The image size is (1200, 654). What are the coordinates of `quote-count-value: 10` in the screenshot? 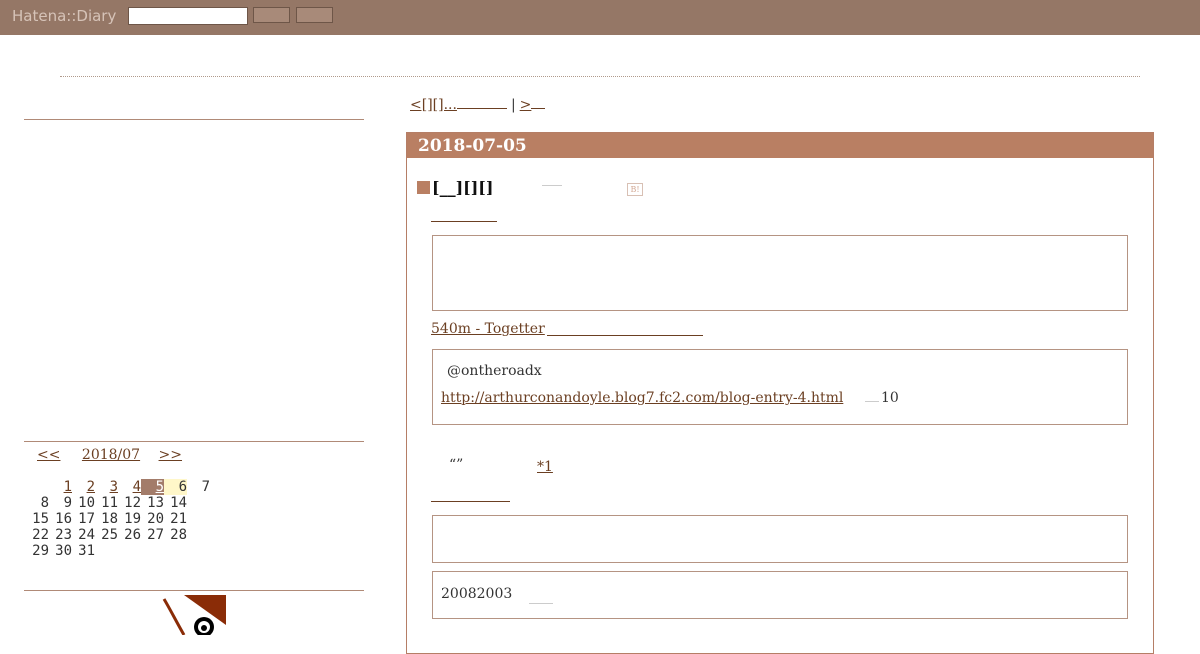 It's located at (890, 398).